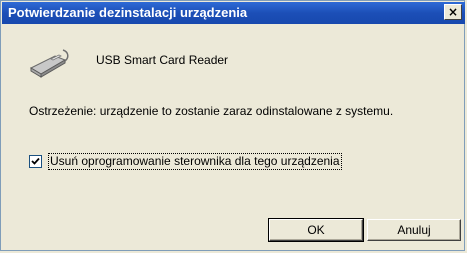 This screenshot has height=253, width=467. I want to click on title-bar: Potwierdzanie dezinstalacji urządzenia ×, so click(233, 13).